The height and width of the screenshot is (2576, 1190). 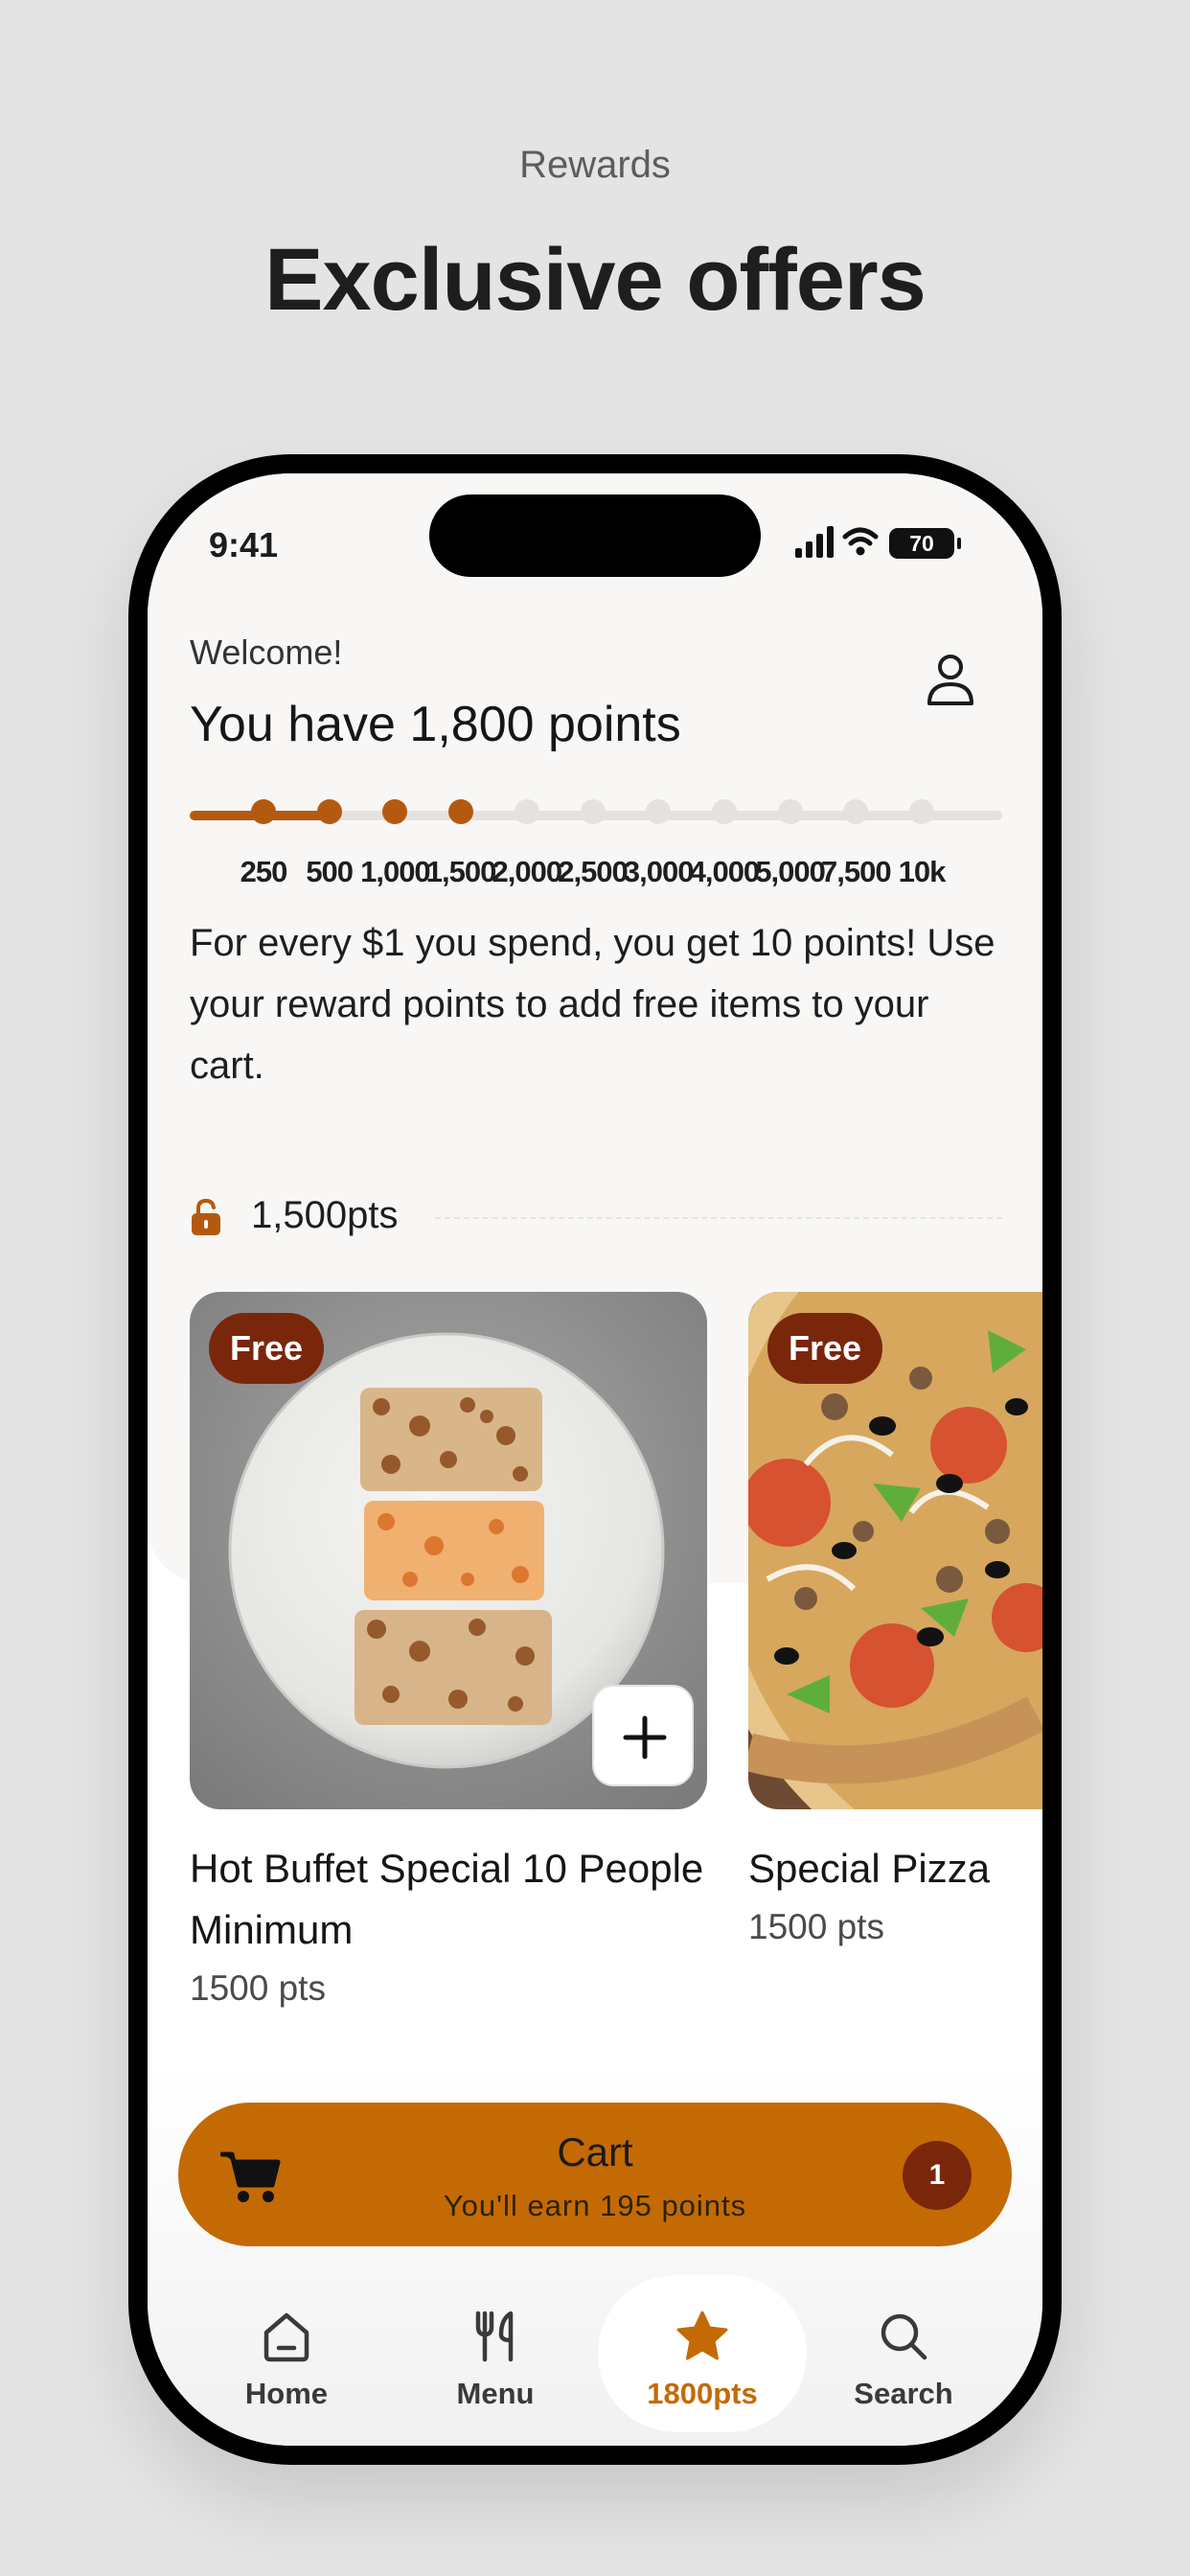 I want to click on nav-rewards: 1800pts, so click(x=702, y=2353).